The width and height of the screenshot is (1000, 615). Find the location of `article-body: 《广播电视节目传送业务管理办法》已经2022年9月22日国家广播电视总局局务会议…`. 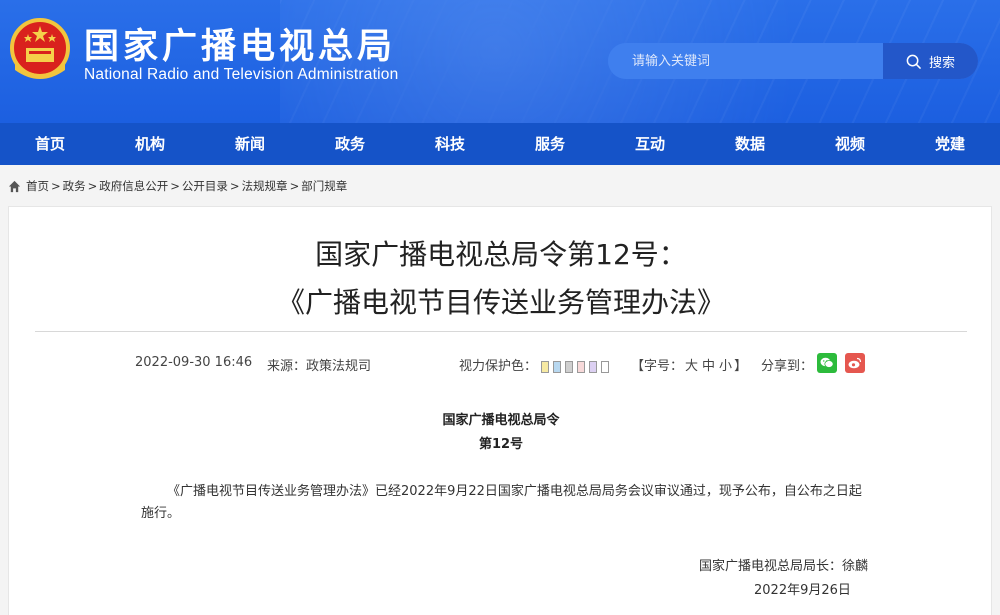

article-body: 《广播电视节目传送业务管理办法》已经2022年9月22日国家广播电视总局局务会议… is located at coordinates (501, 502).